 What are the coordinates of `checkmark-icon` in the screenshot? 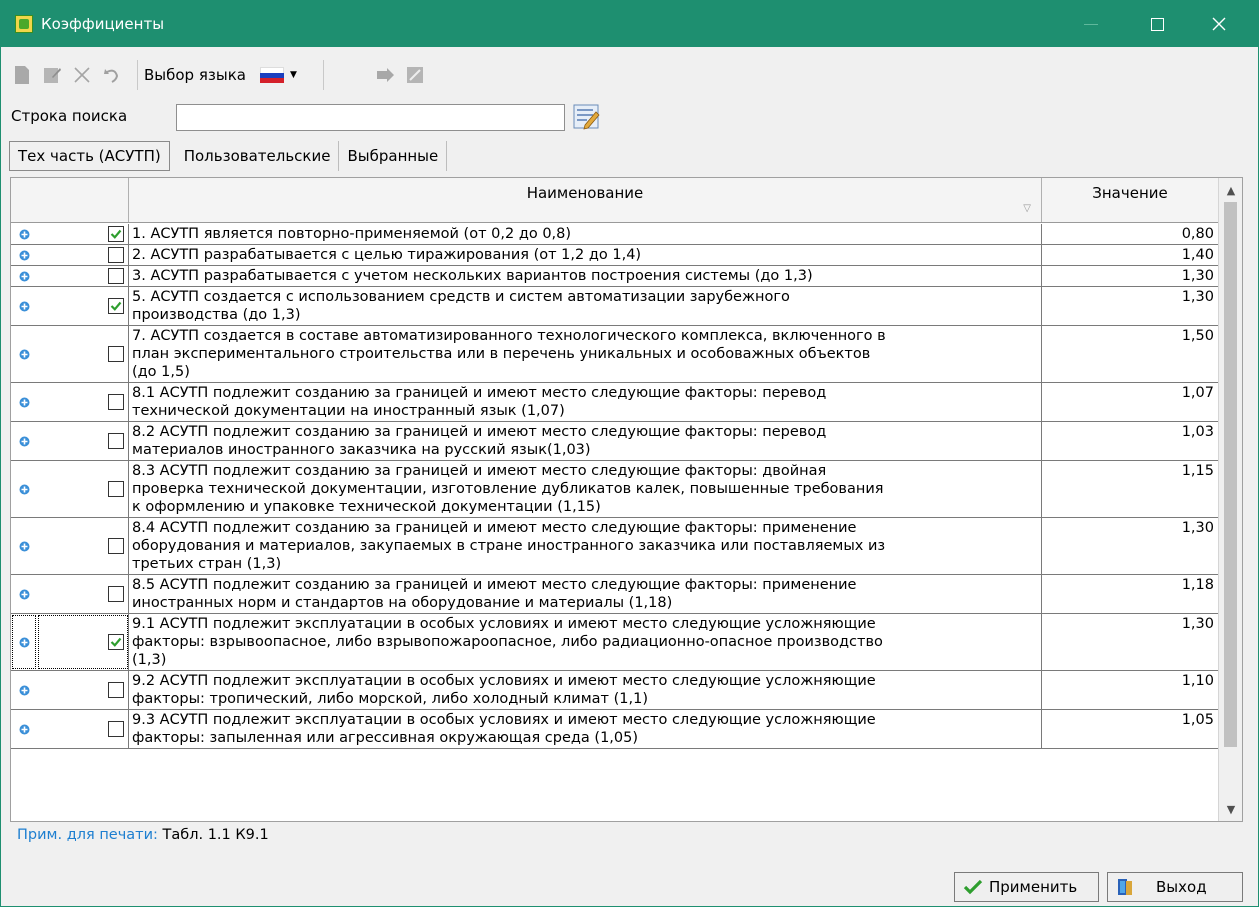 It's located at (973, 887).